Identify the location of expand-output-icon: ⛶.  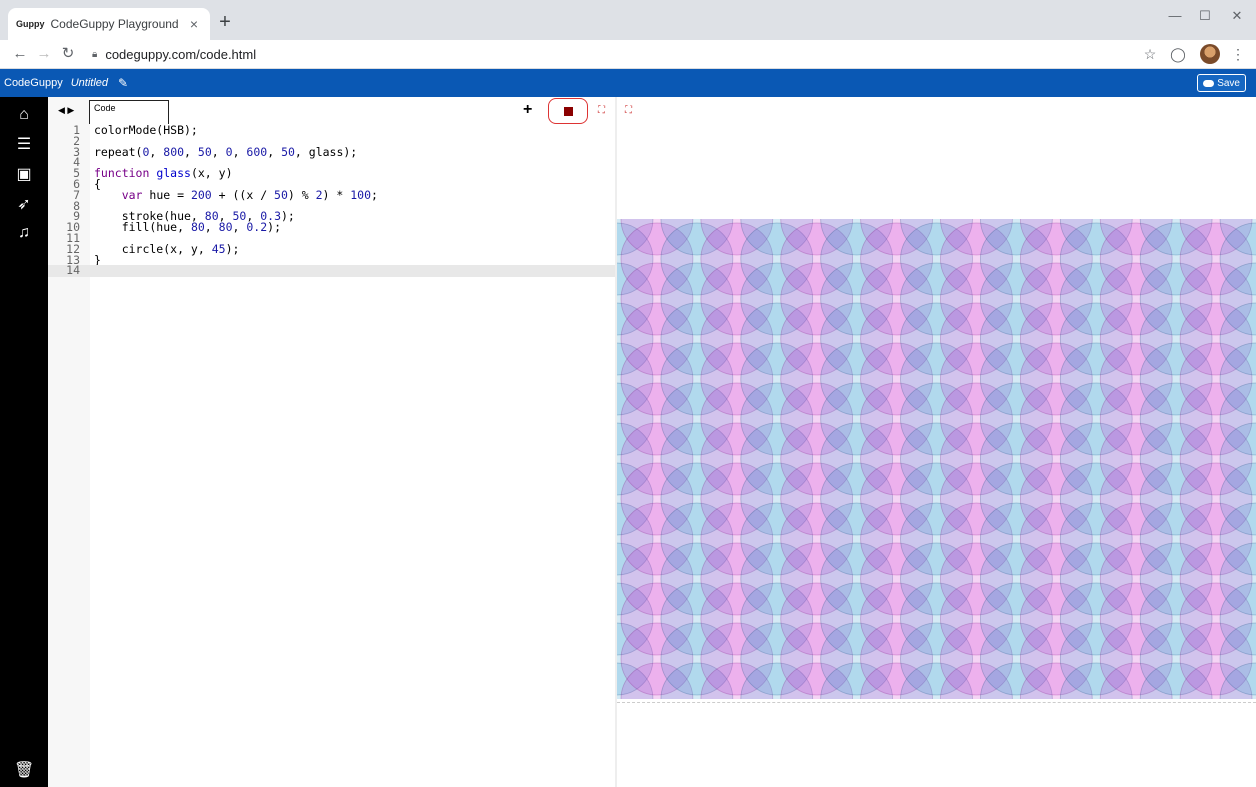
(628, 110).